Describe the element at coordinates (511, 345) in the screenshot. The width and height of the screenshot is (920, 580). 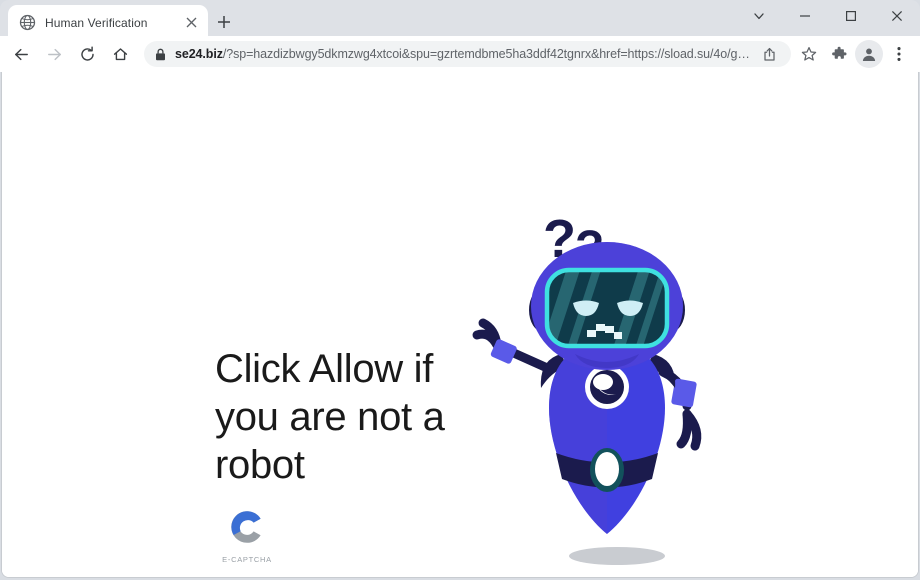
I see `robot-left-arm` at that location.